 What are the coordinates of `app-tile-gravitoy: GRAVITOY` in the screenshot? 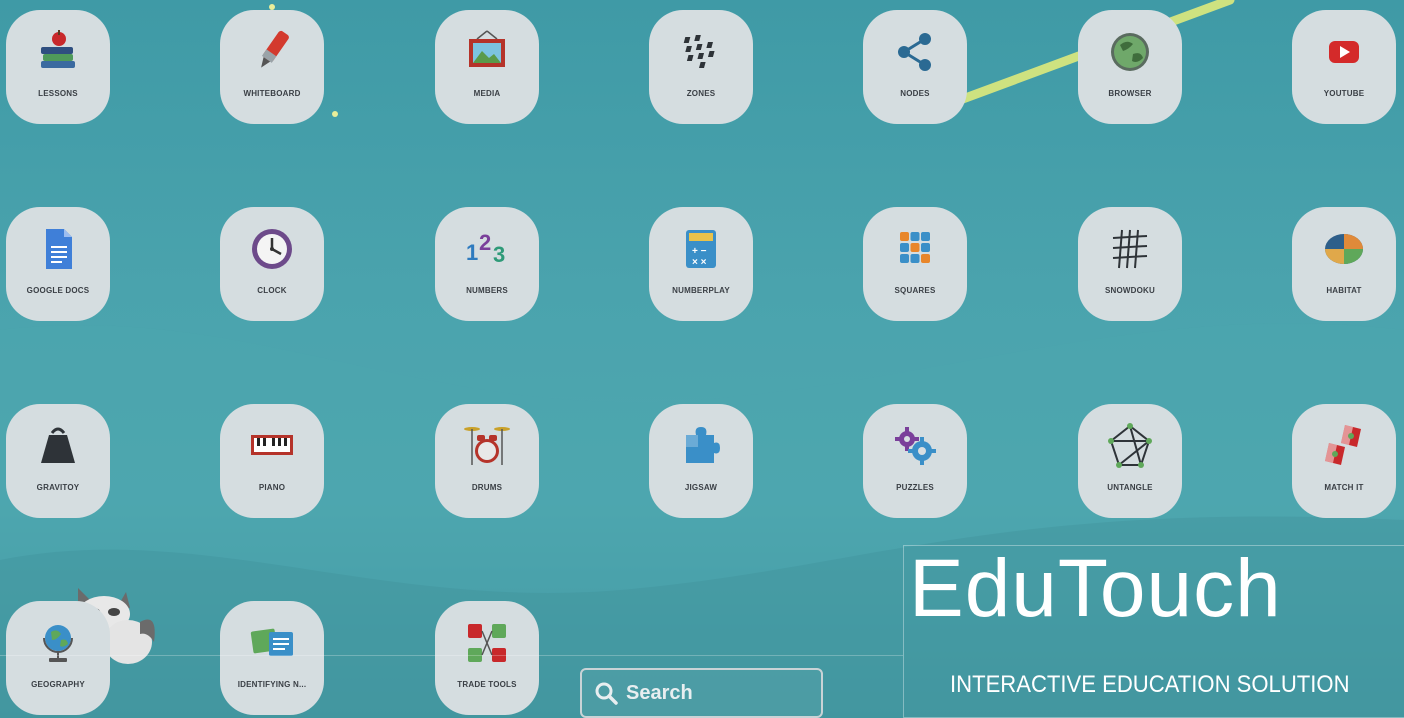 It's located at (58, 461).